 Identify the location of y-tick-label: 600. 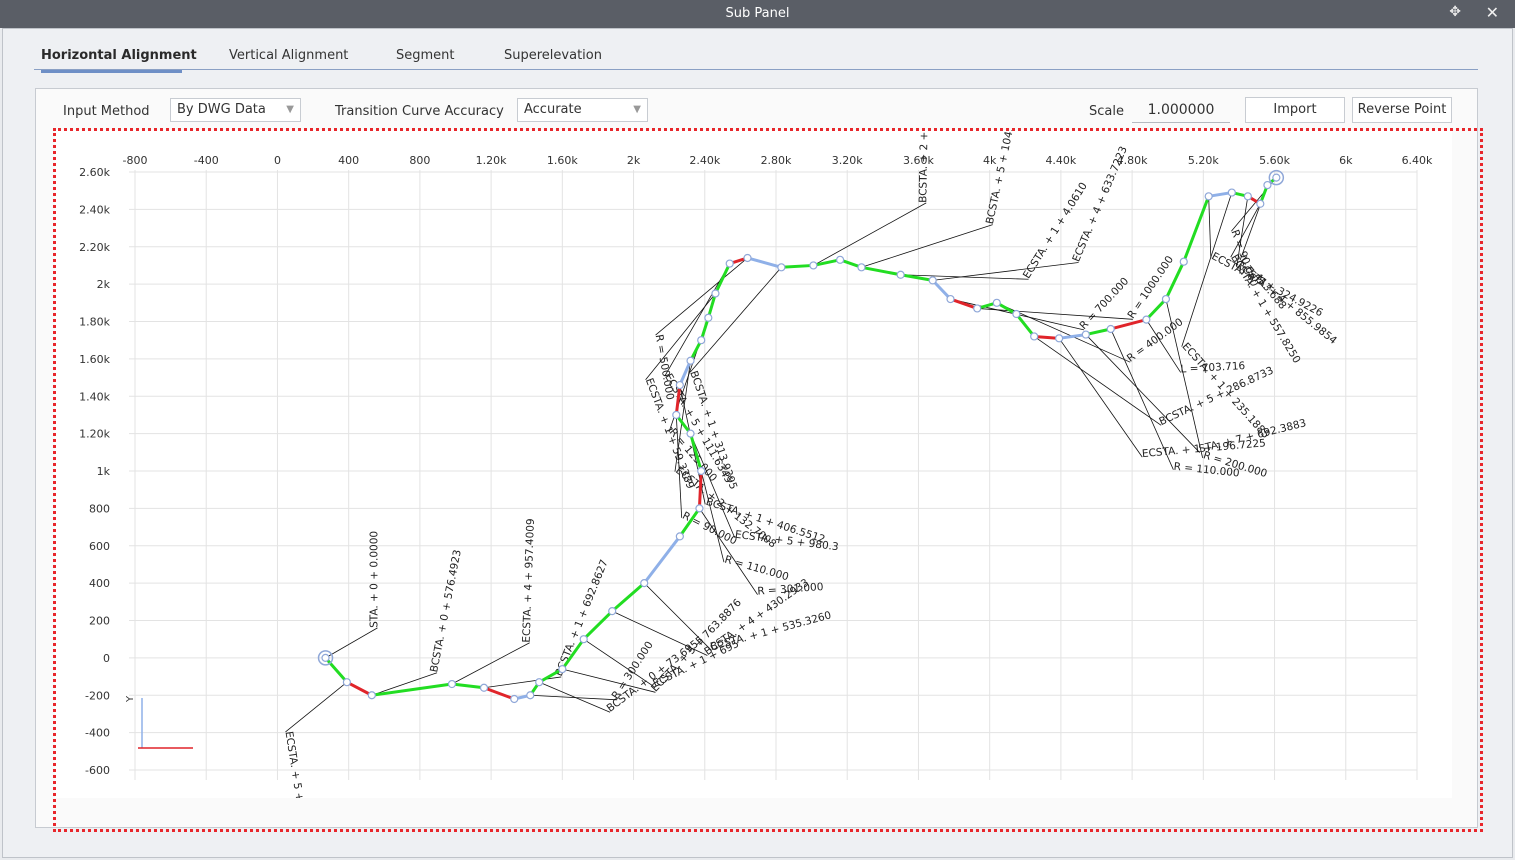
(99, 546).